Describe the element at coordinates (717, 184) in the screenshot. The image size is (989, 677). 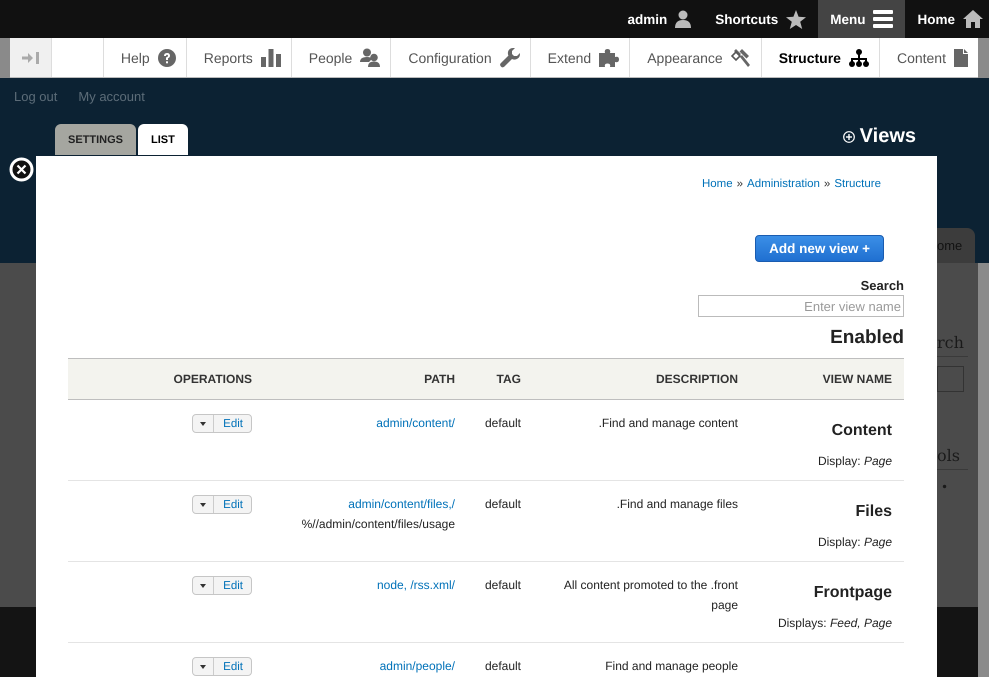
I see `breadcrumb-link: Home` at that location.